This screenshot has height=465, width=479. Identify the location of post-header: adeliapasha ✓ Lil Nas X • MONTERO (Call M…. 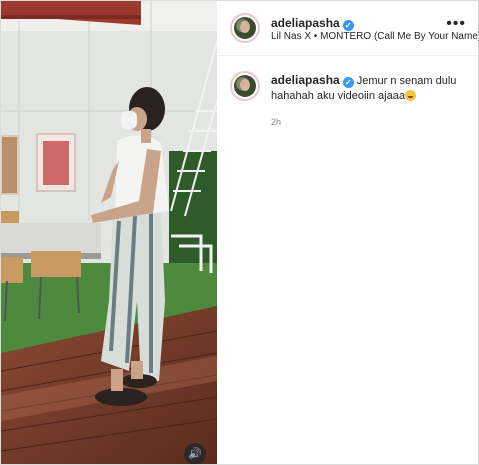
(348, 28).